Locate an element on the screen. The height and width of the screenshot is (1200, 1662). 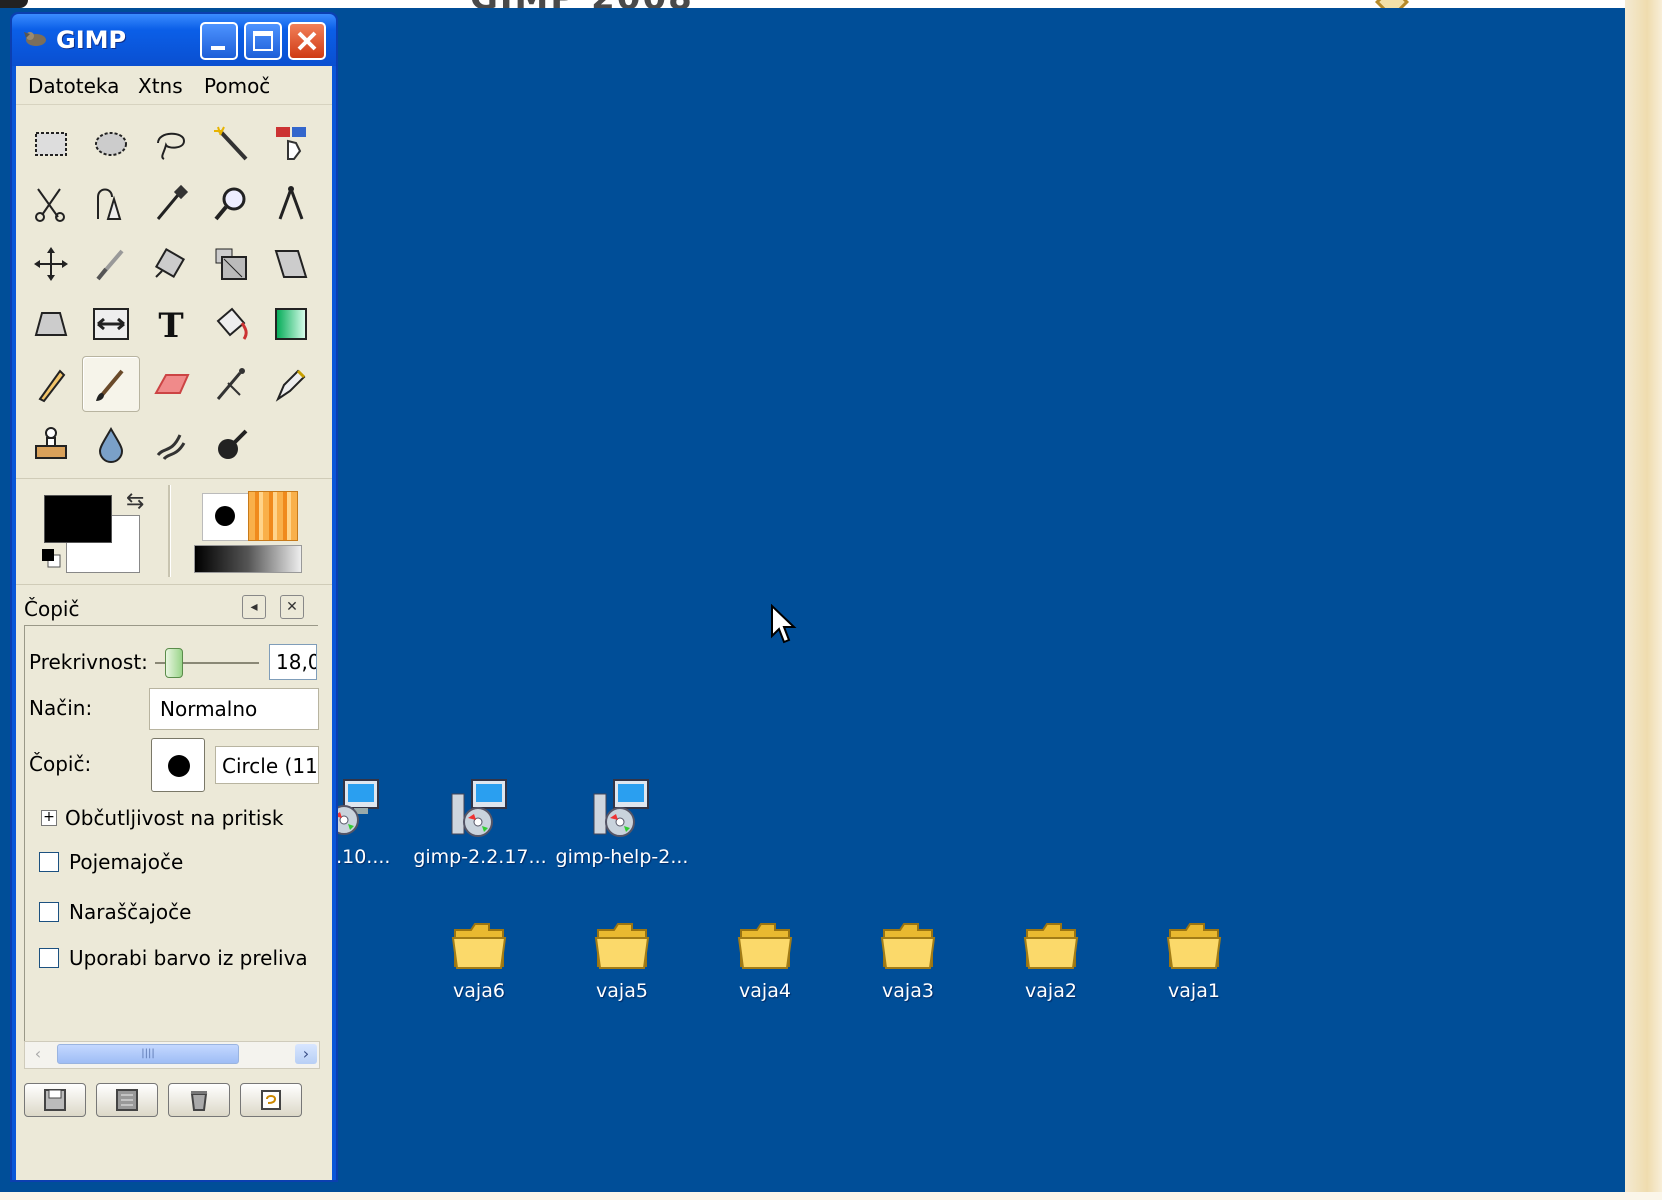
clone-tool is located at coordinates (51, 444).